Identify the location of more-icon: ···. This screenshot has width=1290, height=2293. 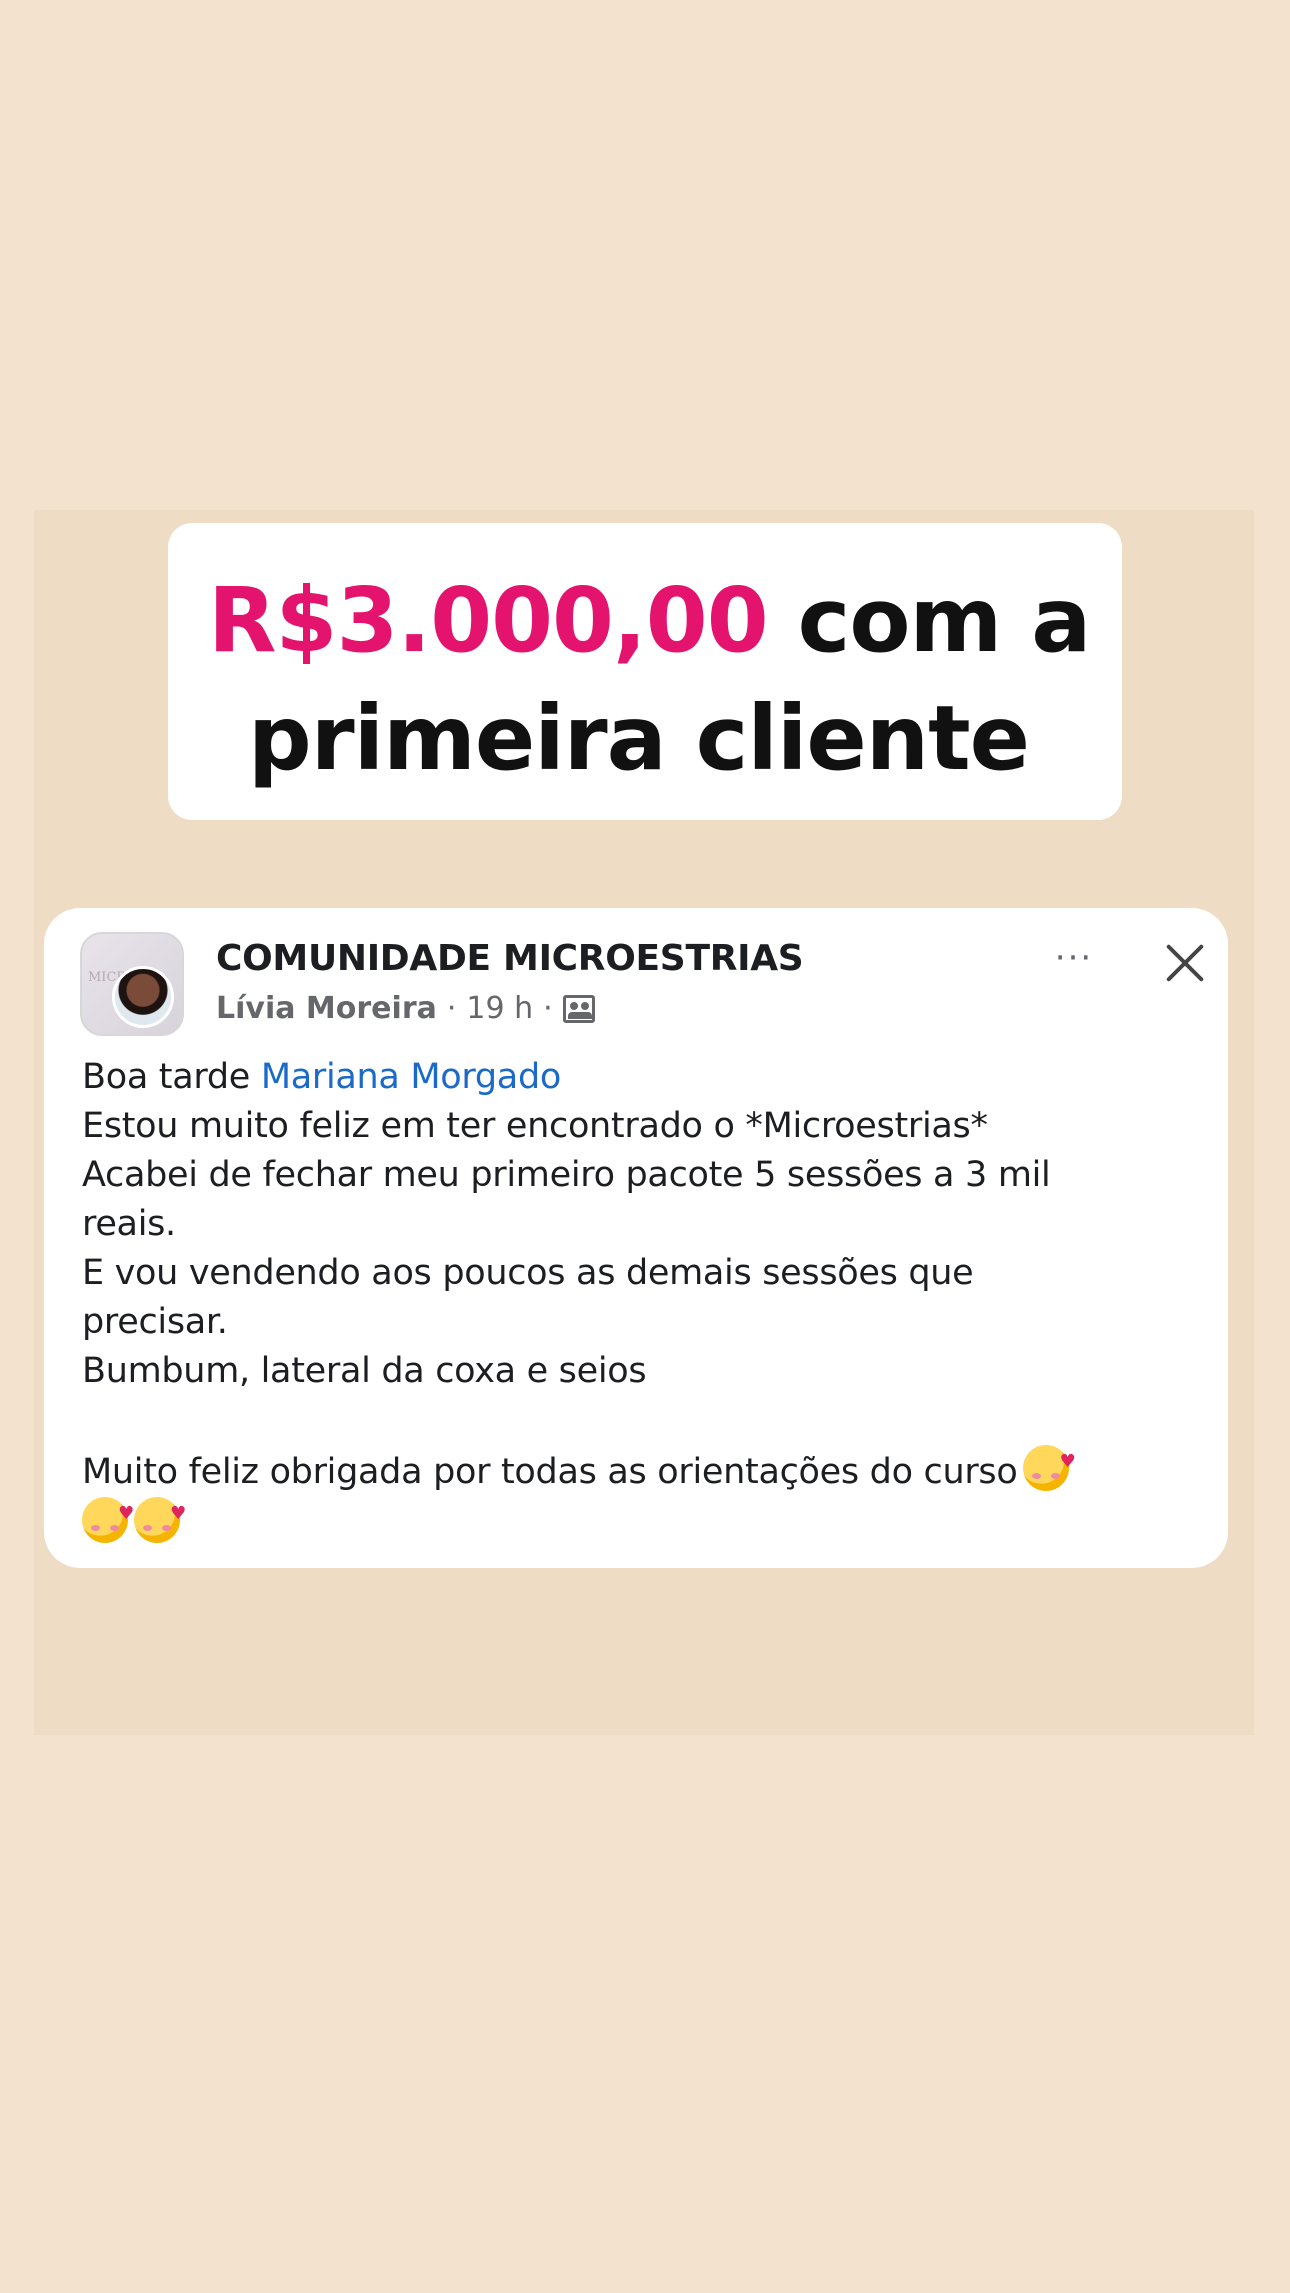
(1074, 958).